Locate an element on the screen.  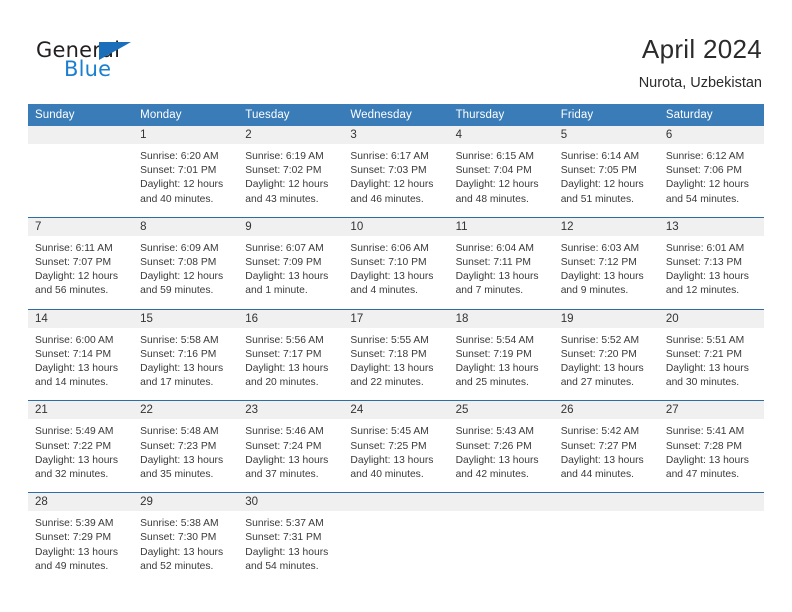
sunset-text: Sunset: 7:19 PM is located at coordinates (493, 354).